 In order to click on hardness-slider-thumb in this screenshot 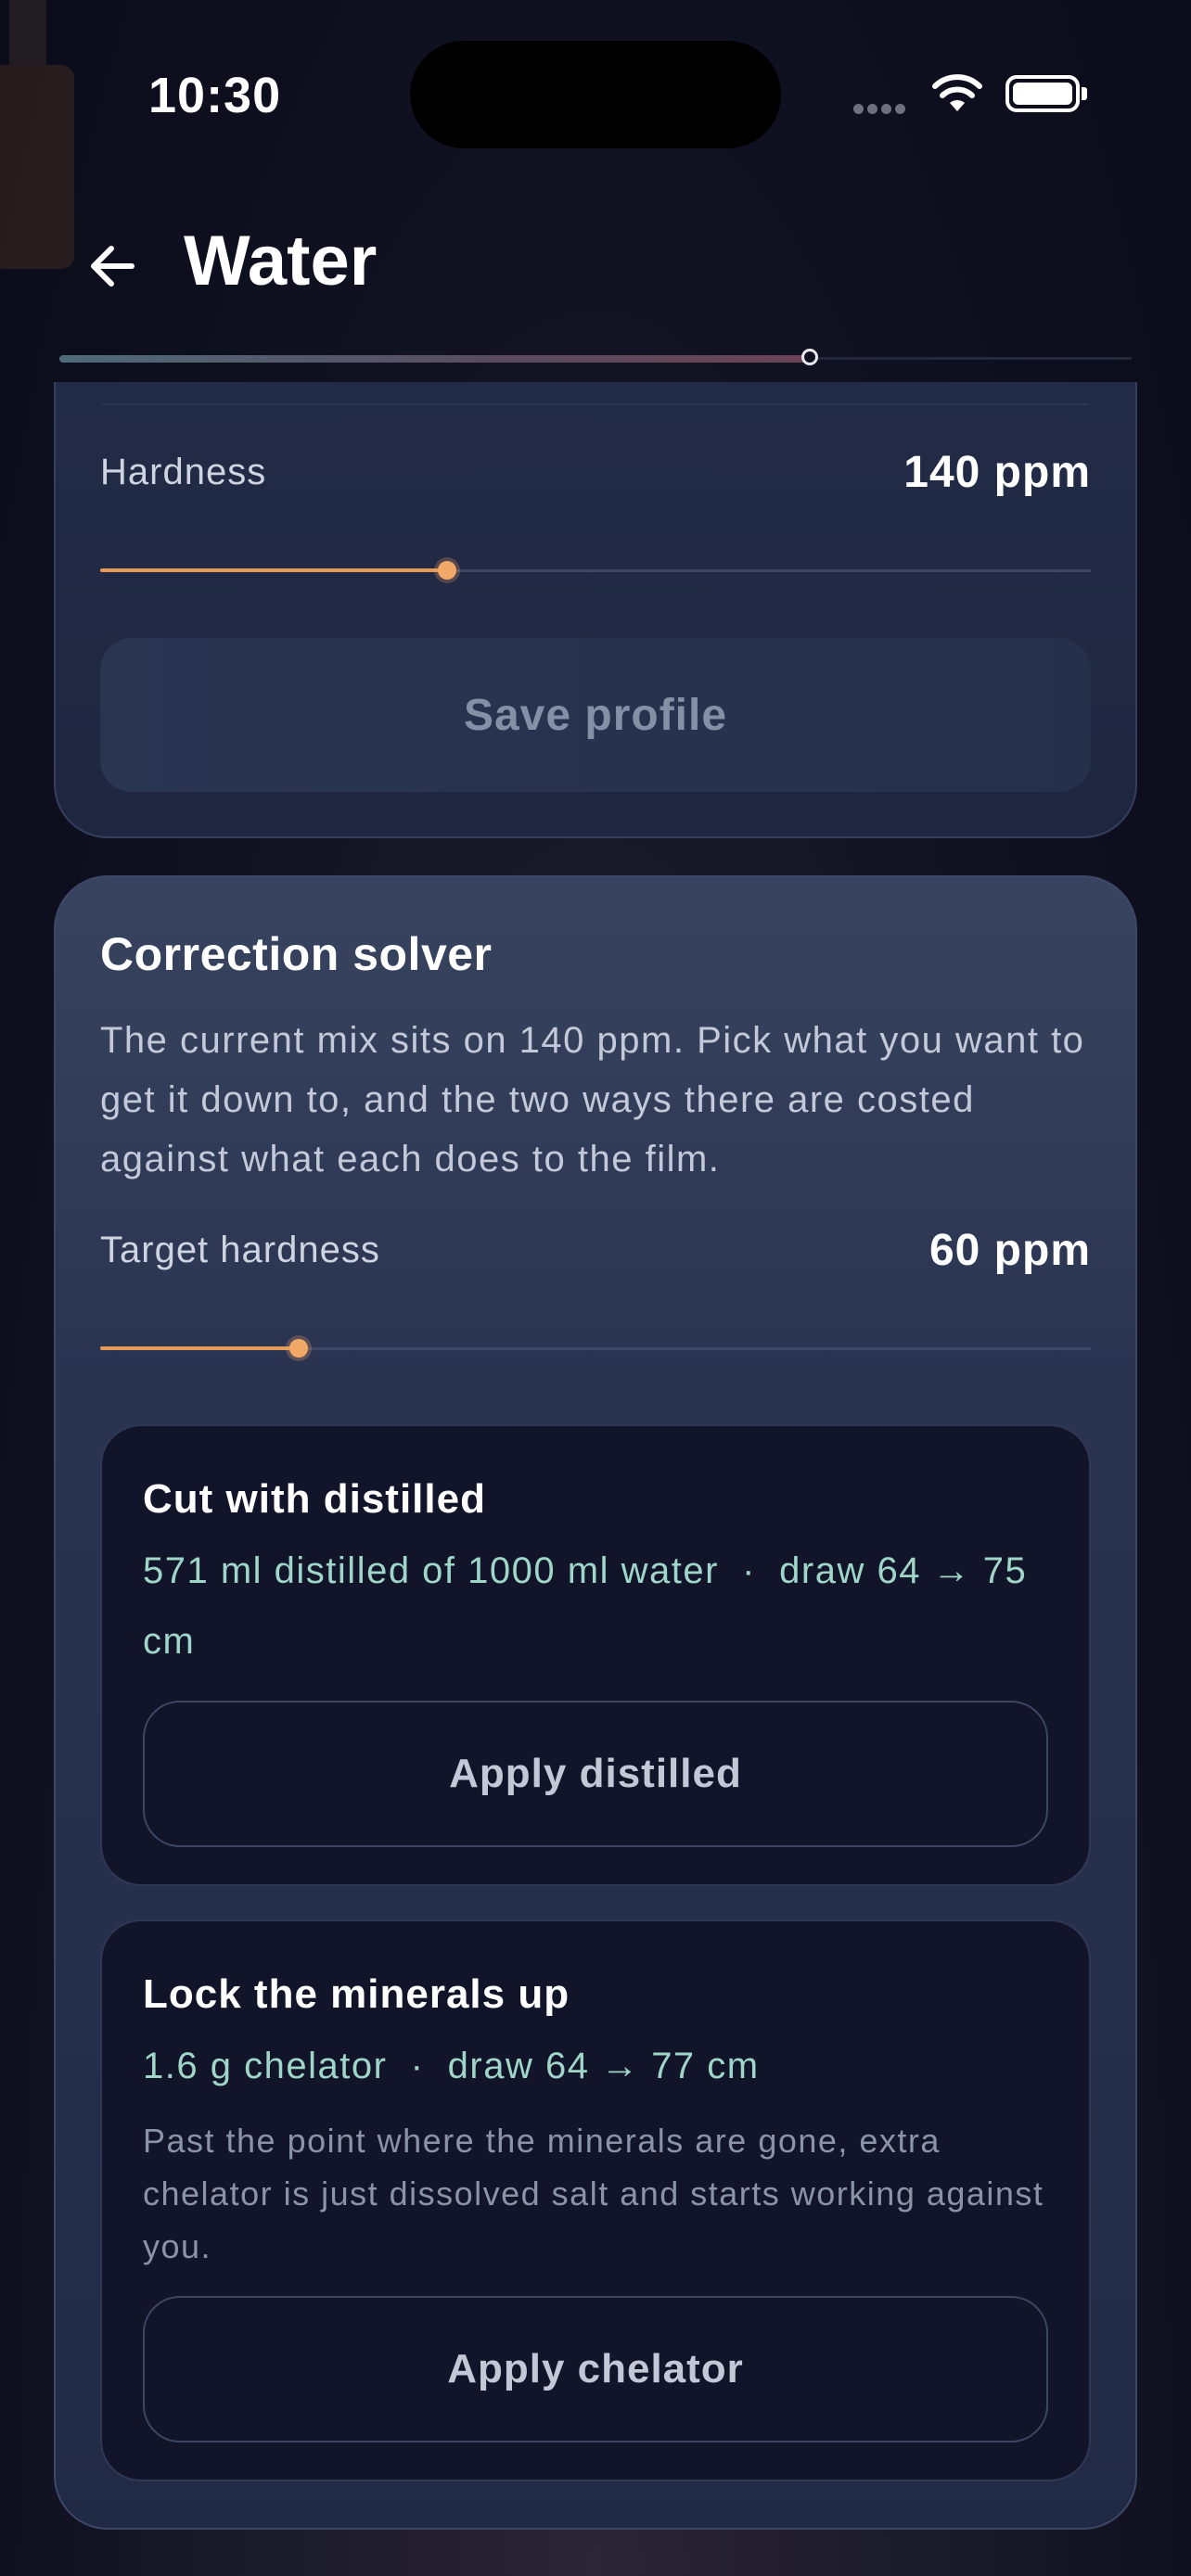, I will do `click(447, 570)`.